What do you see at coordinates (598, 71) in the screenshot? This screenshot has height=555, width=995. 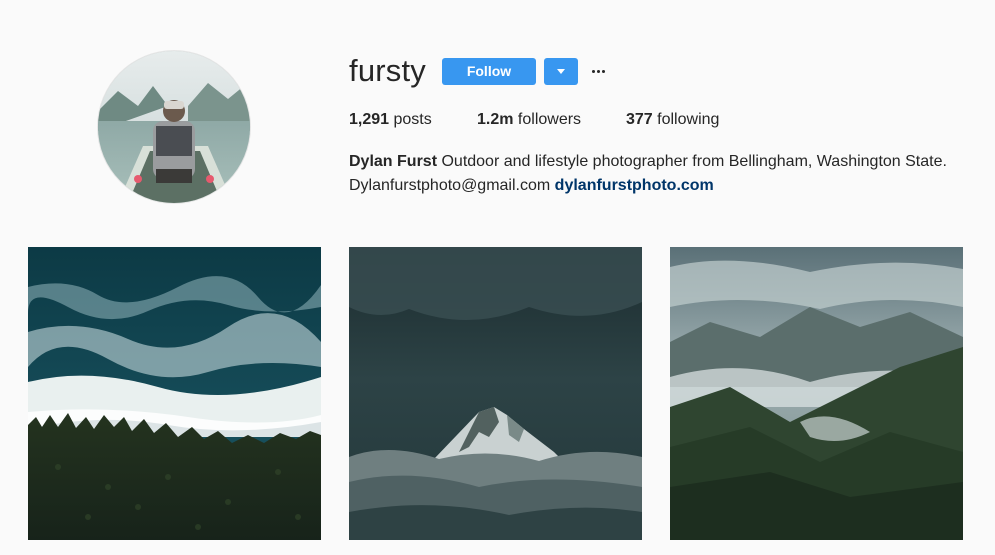 I see `more-options-icon` at bounding box center [598, 71].